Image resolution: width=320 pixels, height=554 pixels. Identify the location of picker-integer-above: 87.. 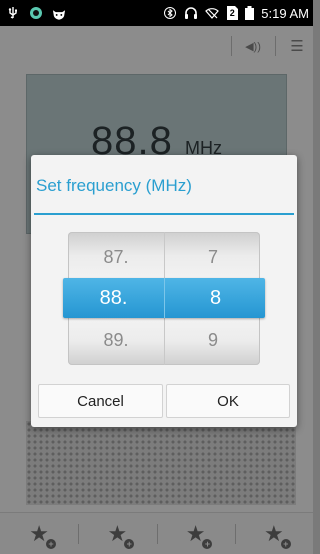
(116, 257).